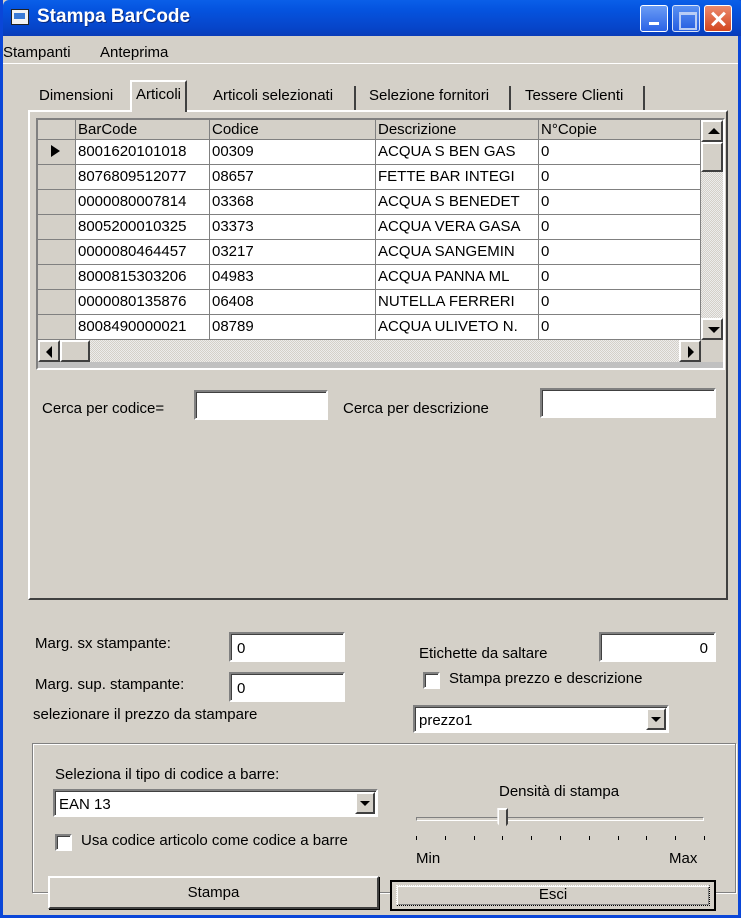 The image size is (741, 923). I want to click on grid-cell: 03373, so click(293, 227).